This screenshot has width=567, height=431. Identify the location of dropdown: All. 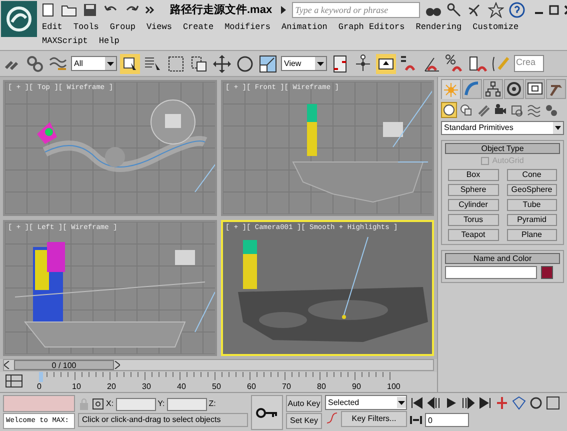
(94, 63).